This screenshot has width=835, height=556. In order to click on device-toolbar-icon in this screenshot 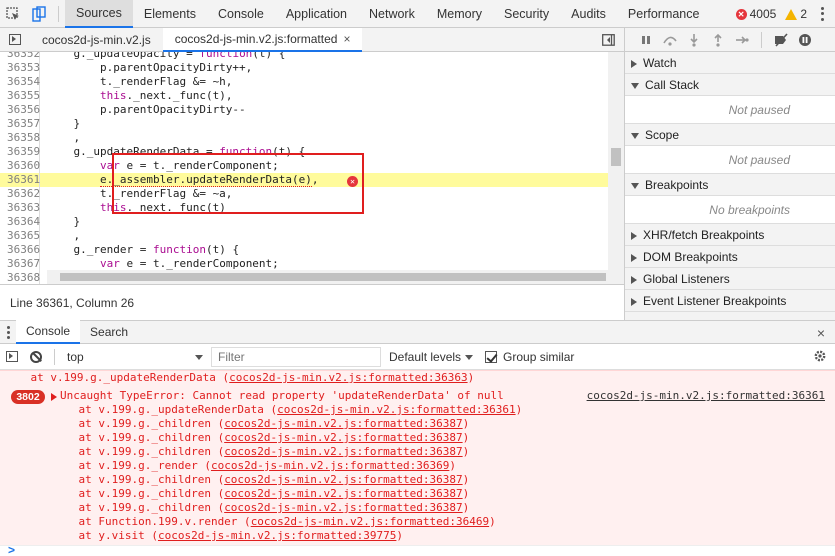, I will do `click(39, 14)`.